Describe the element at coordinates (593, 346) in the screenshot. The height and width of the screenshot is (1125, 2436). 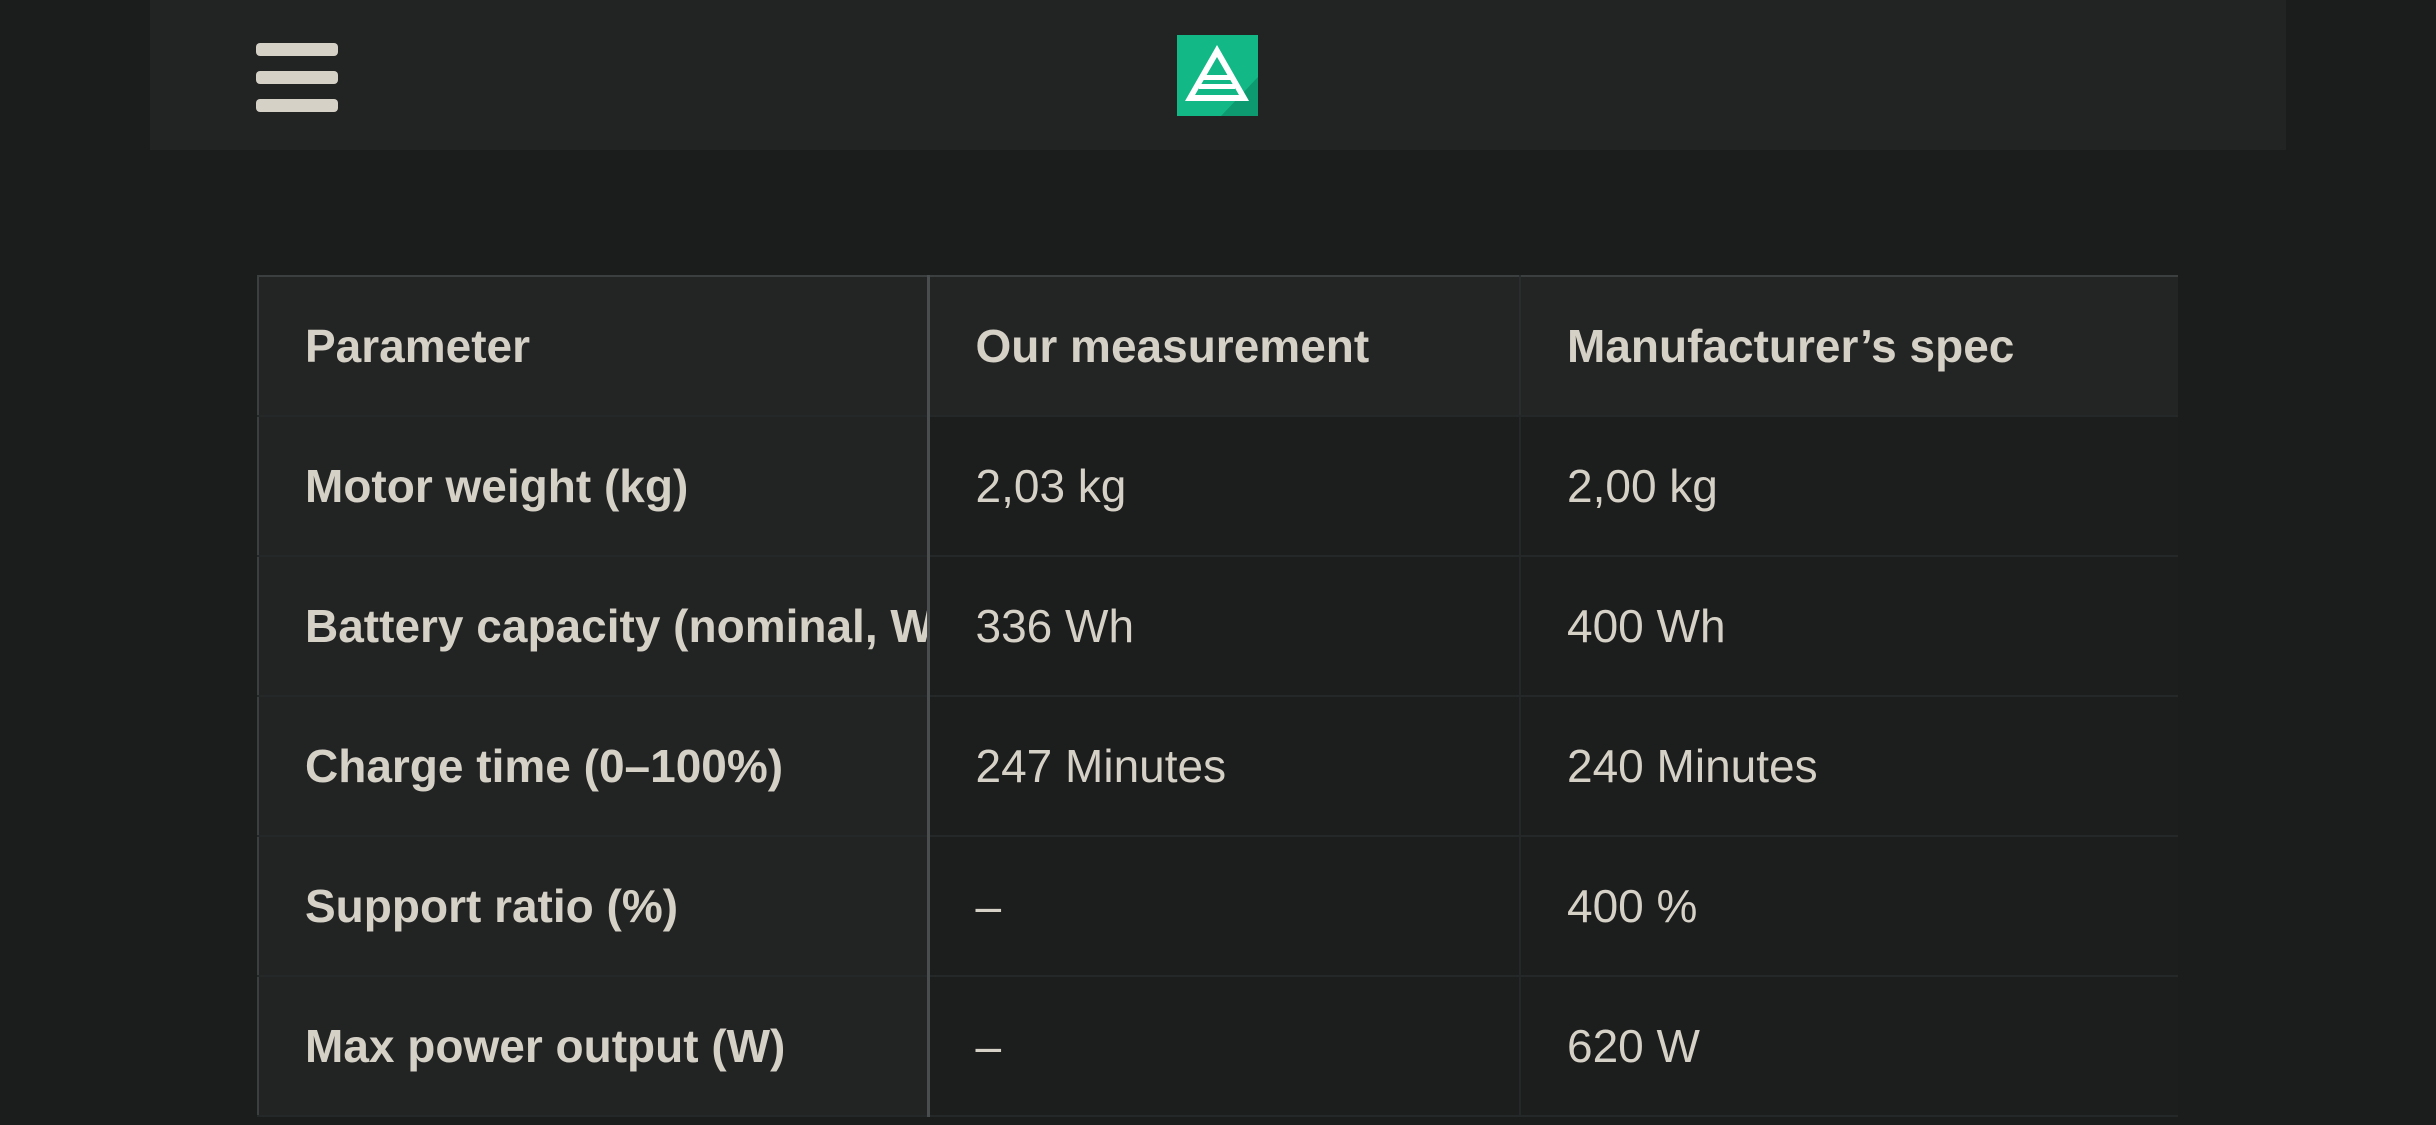
I see `column-header-parameter: Parameter` at that location.